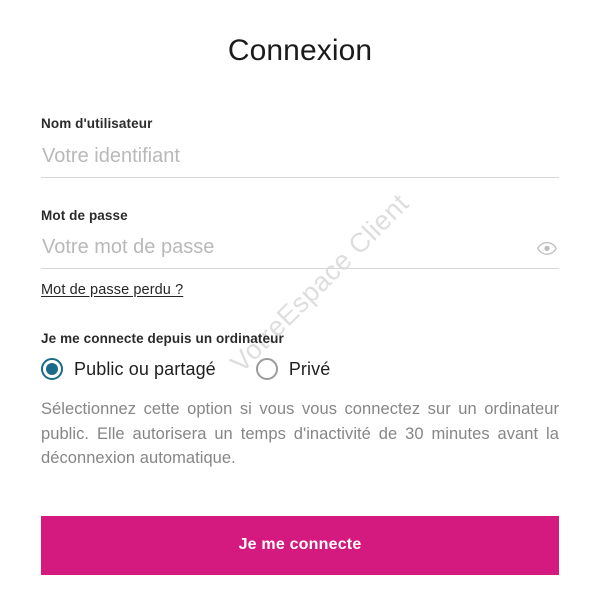  I want to click on login-submit-button: Je me connecte, so click(300, 546).